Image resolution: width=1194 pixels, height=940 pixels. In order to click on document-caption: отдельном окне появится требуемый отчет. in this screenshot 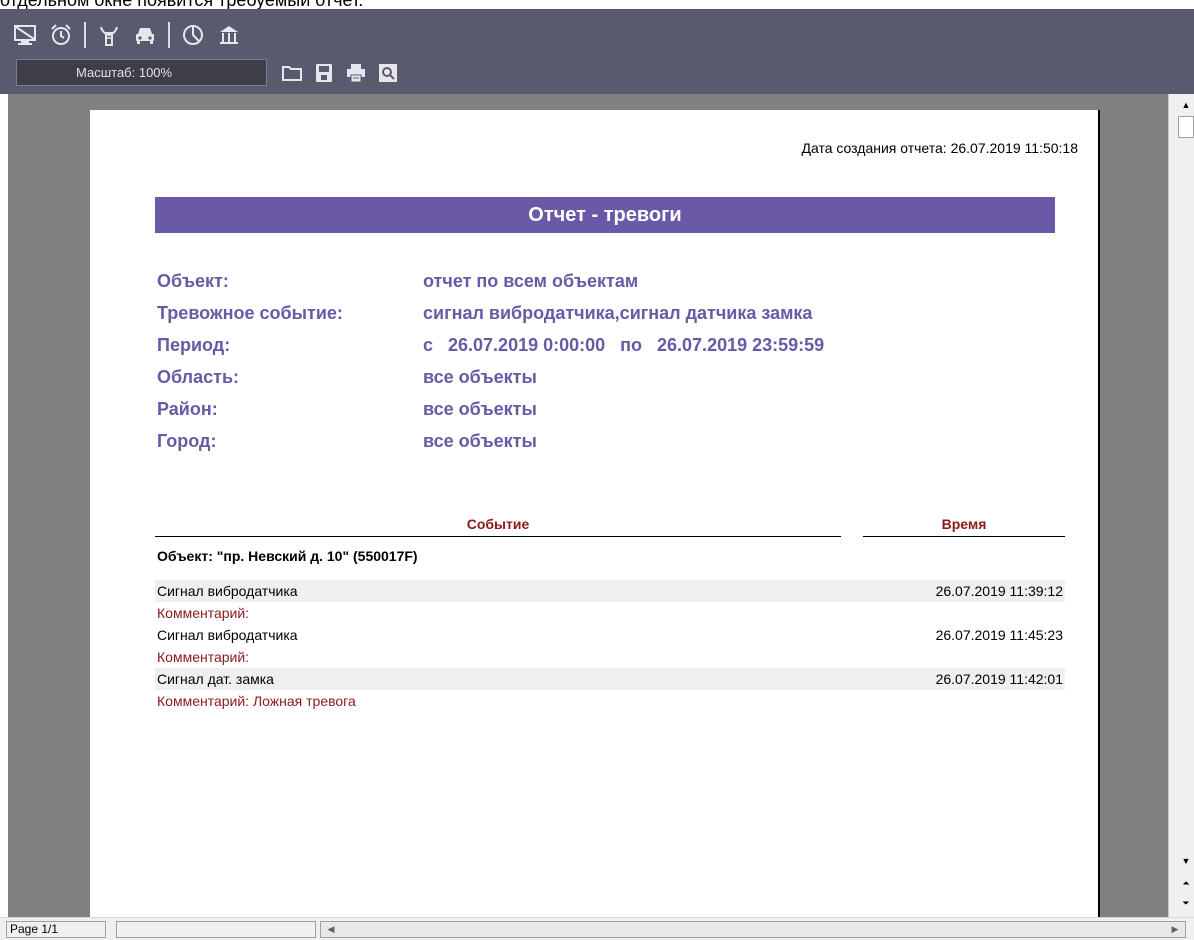, I will do `click(400, 4)`.